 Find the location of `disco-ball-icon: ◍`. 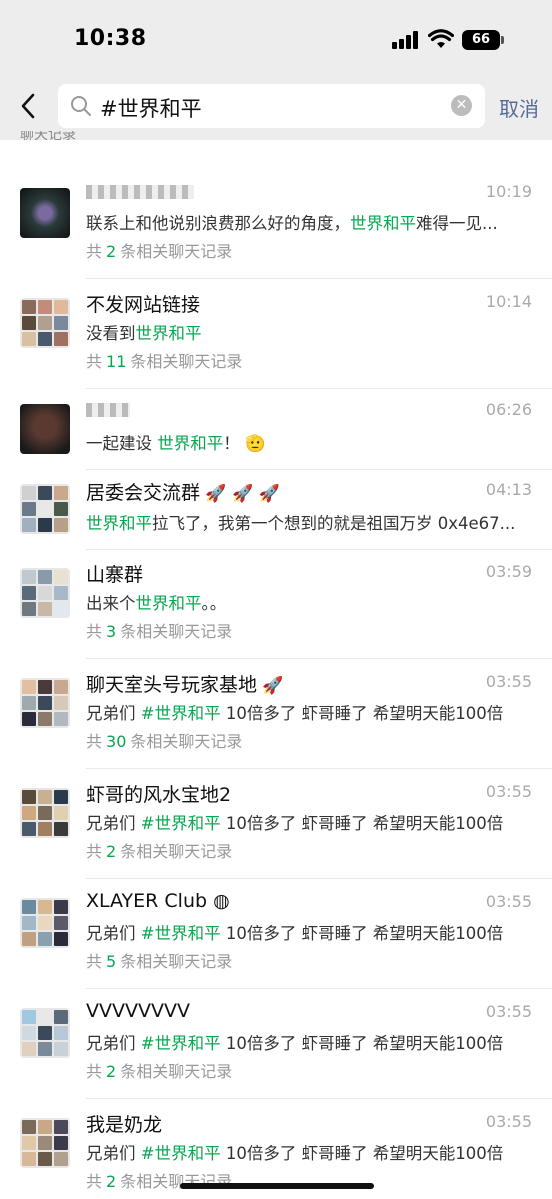

disco-ball-icon: ◍ is located at coordinates (218, 901).